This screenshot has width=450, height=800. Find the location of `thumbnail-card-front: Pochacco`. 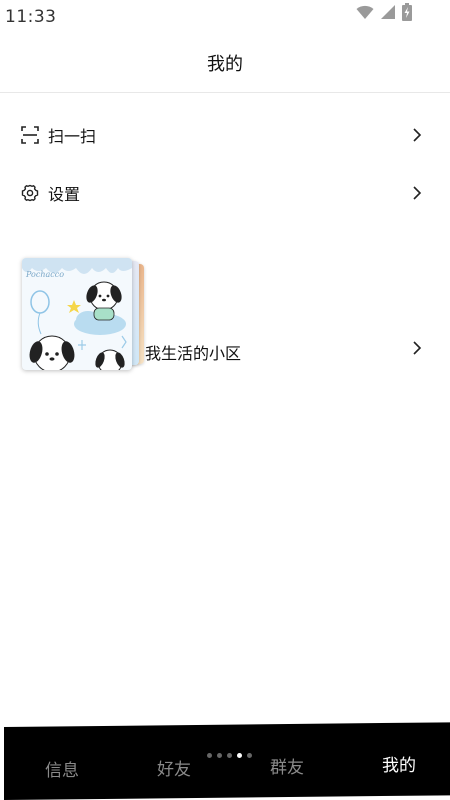

thumbnail-card-front: Pochacco is located at coordinates (77, 314).